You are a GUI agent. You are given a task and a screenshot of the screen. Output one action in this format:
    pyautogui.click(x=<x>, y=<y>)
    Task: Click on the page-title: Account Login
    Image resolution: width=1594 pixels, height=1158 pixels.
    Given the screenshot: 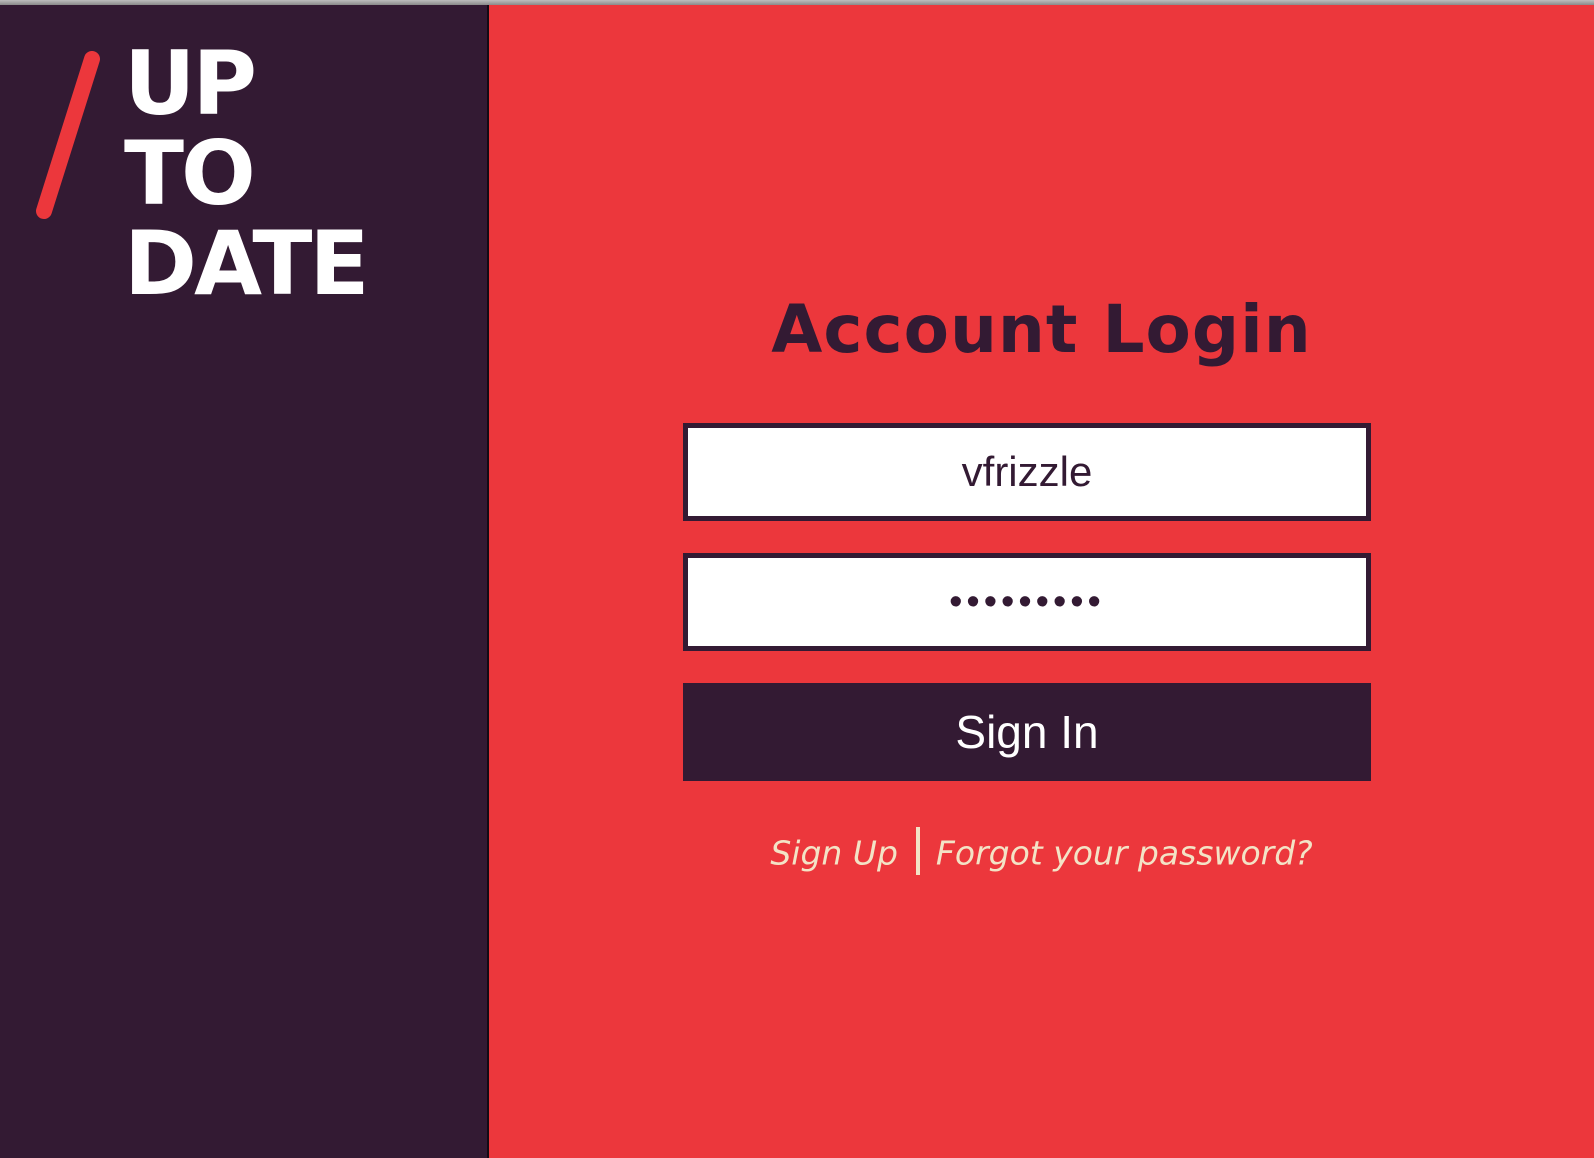 What is the action you would take?
    pyautogui.click(x=1041, y=329)
    